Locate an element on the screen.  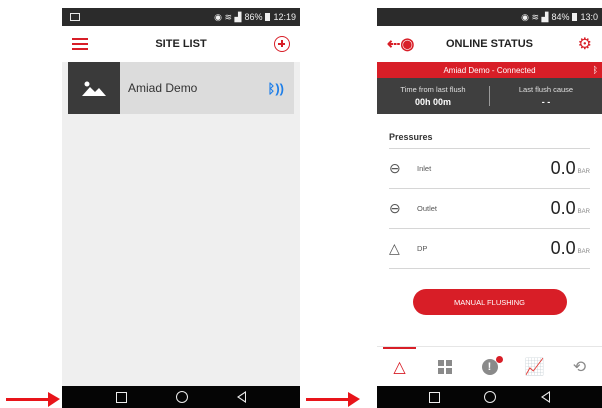
tab-status: △ is located at coordinates (399, 366).